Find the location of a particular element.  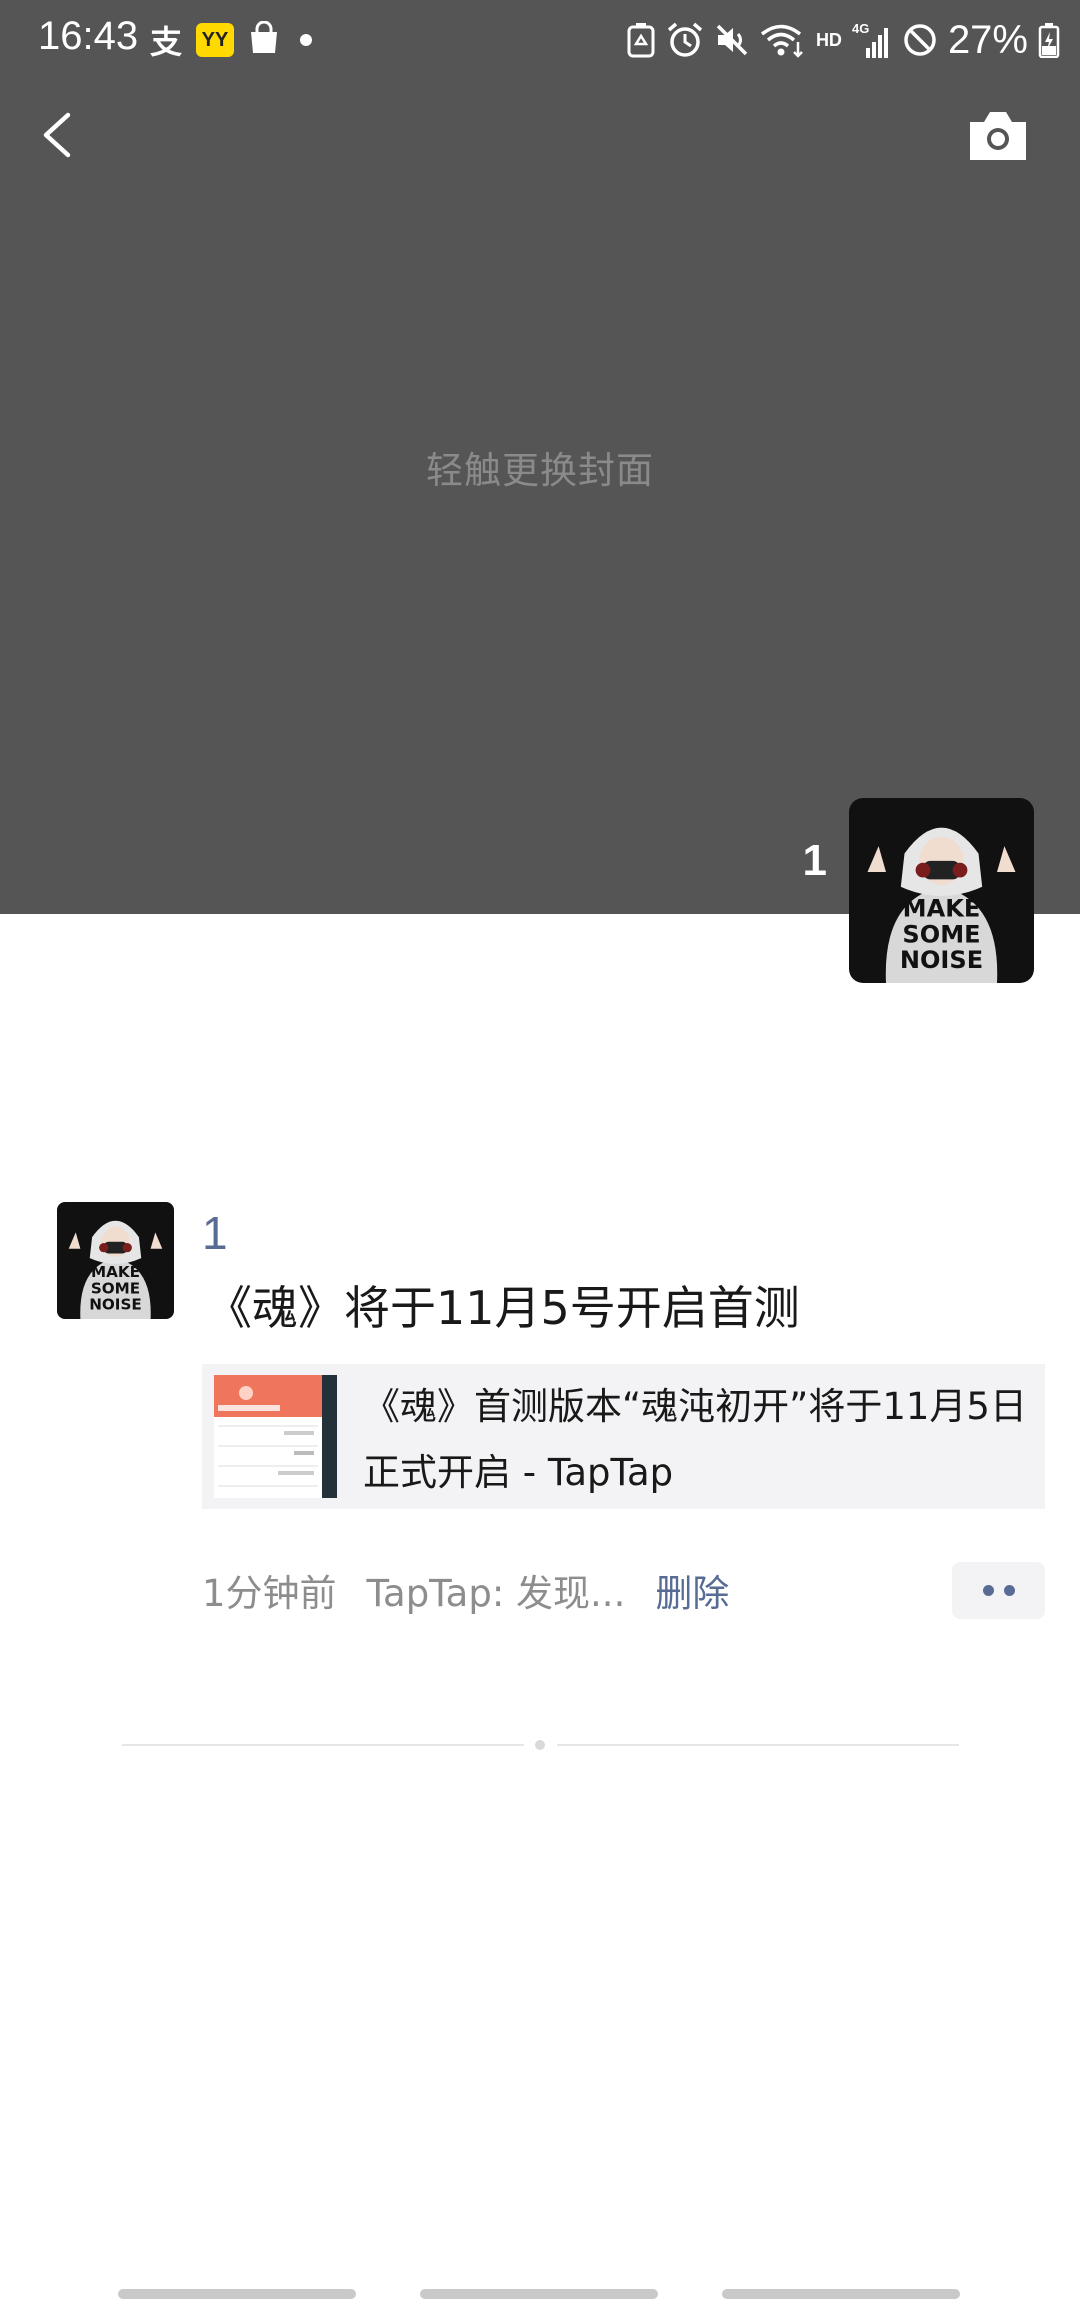

camera-button is located at coordinates (998, 136).